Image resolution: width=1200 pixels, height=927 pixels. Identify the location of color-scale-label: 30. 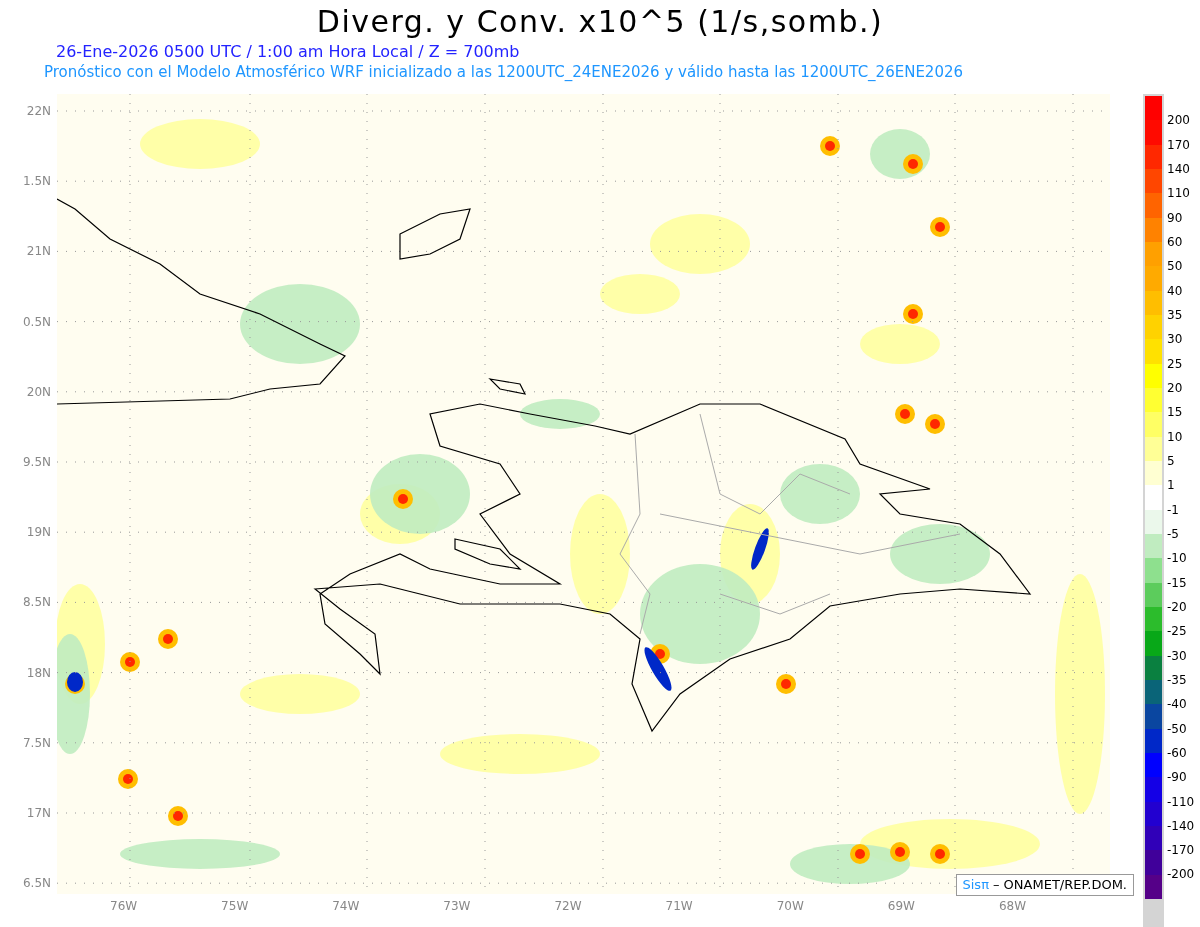
(1175, 339).